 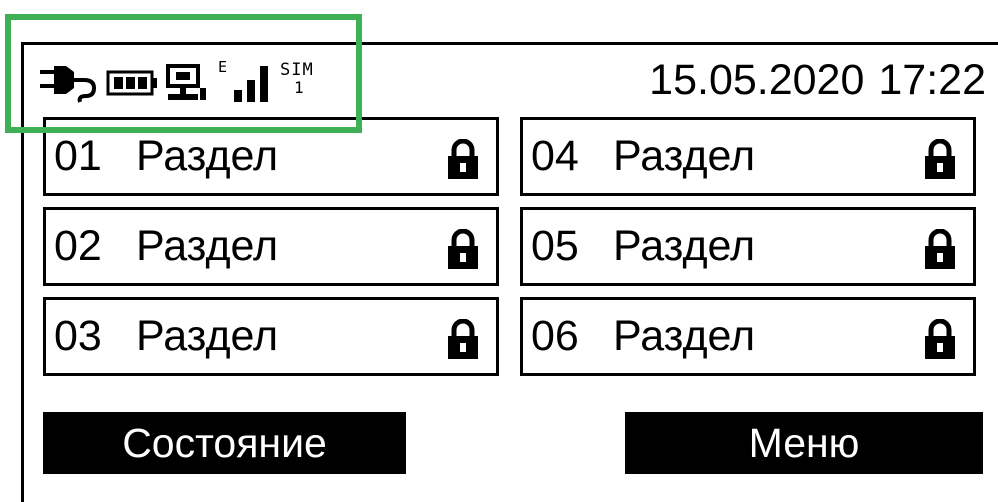 What do you see at coordinates (757, 80) in the screenshot?
I see `date-text: 15.05.2020` at bounding box center [757, 80].